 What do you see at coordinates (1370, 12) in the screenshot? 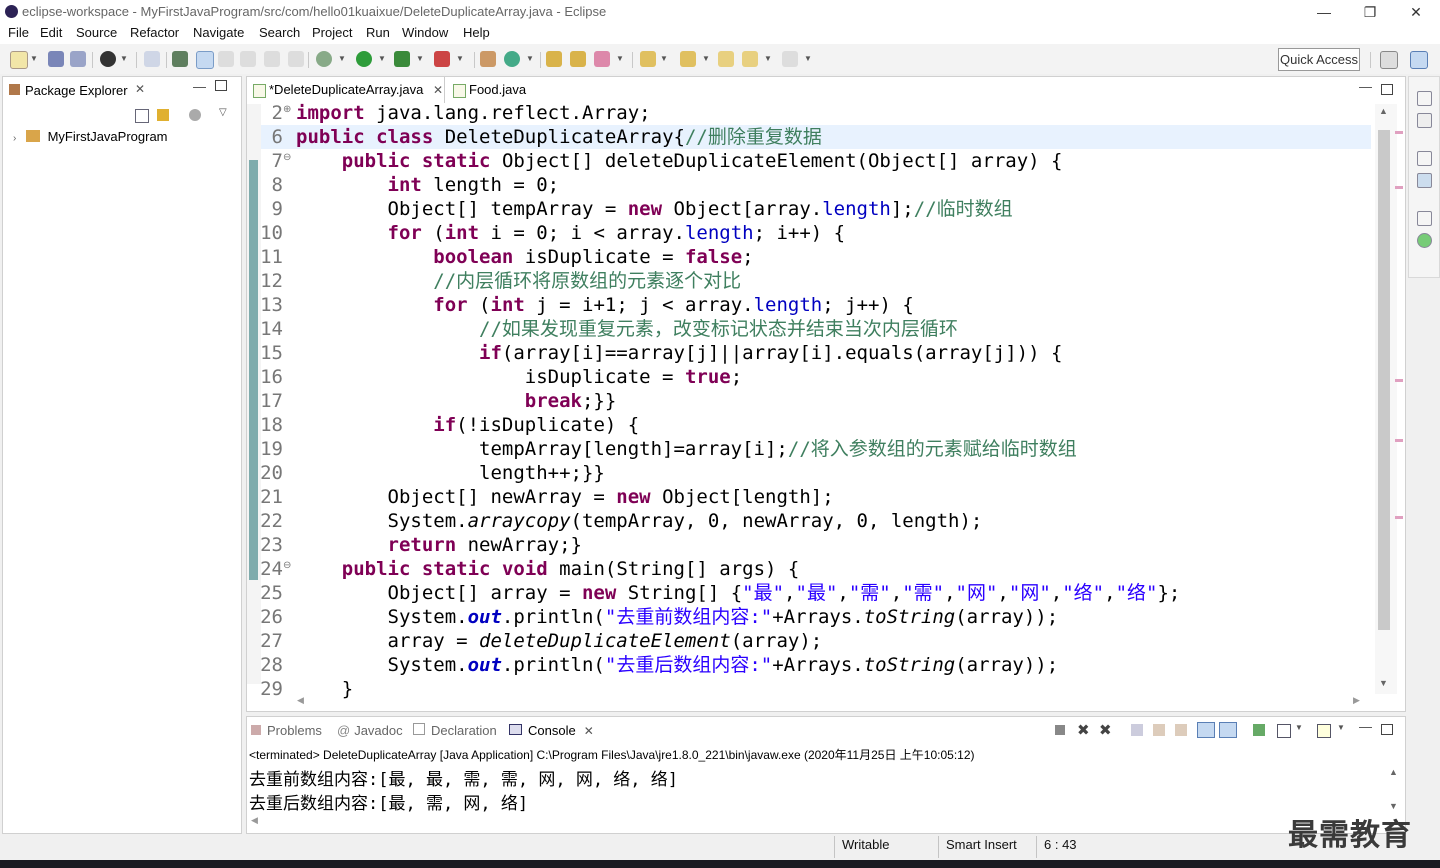
I see `restore-button: ❐` at bounding box center [1370, 12].